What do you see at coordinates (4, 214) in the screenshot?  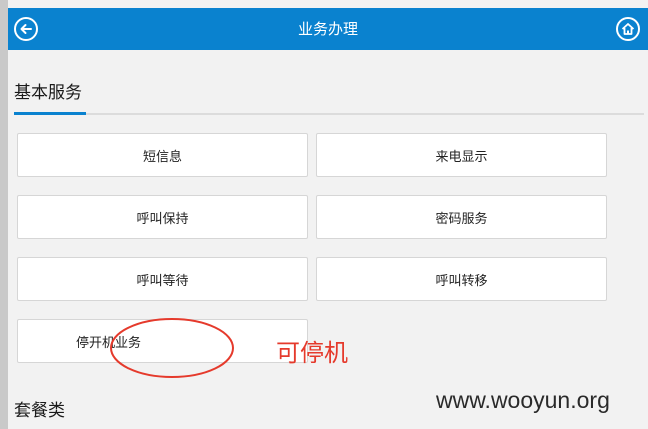 I see `left-edge-bar` at bounding box center [4, 214].